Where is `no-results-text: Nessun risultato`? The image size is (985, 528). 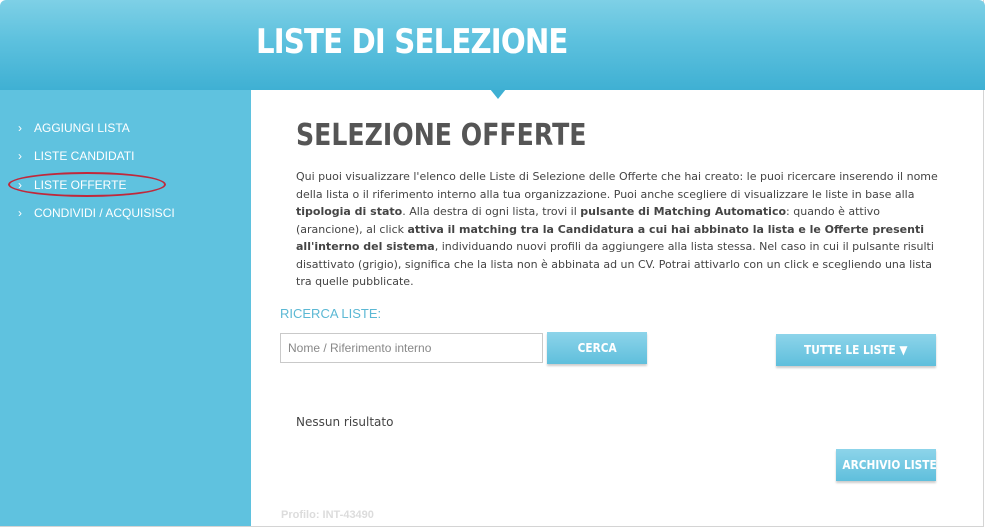
no-results-text: Nessun risultato is located at coordinates (345, 422).